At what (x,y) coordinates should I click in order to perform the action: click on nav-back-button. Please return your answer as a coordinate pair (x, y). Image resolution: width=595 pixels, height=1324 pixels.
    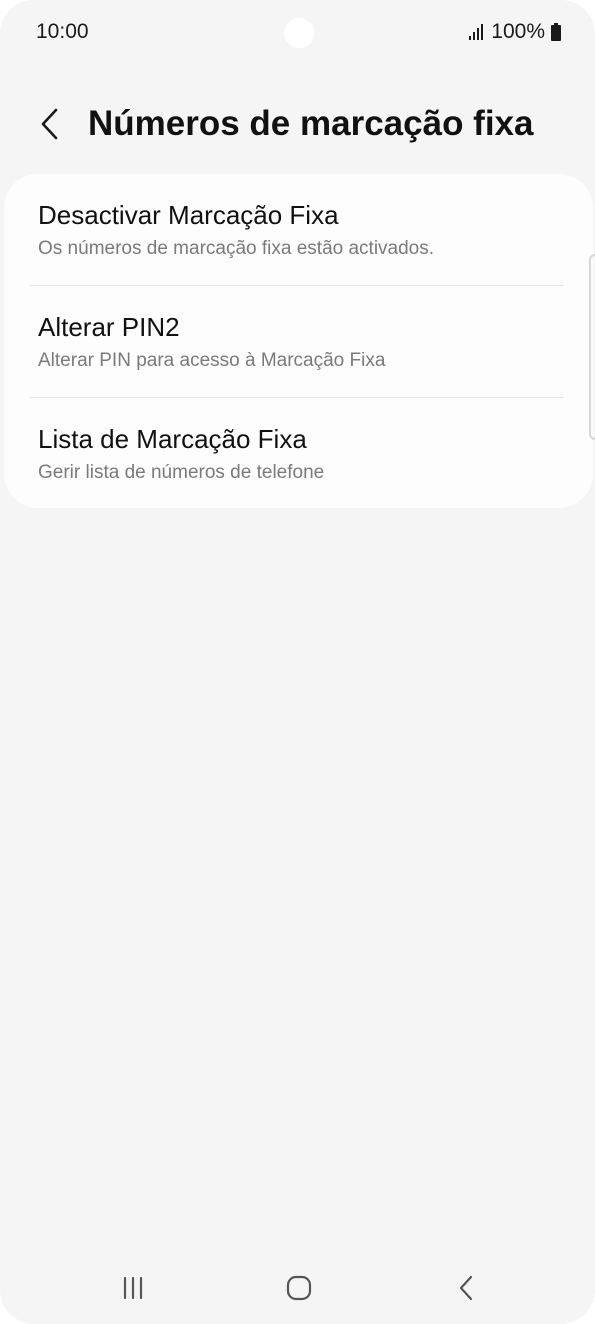
    Looking at the image, I should click on (466, 1288).